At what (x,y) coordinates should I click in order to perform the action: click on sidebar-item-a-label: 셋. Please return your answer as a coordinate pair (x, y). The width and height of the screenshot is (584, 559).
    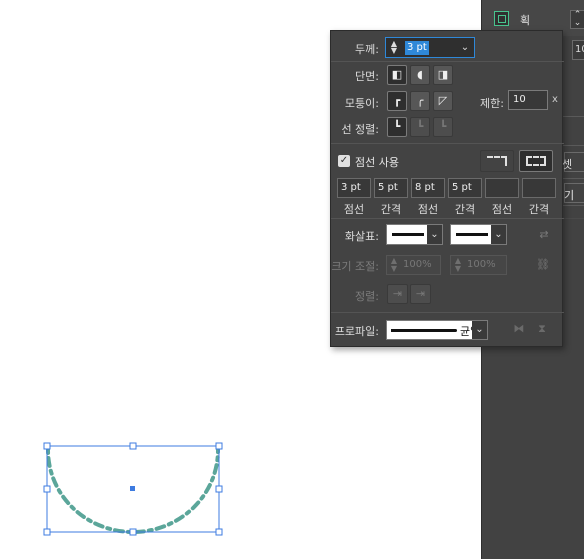
    Looking at the image, I should click on (567, 164).